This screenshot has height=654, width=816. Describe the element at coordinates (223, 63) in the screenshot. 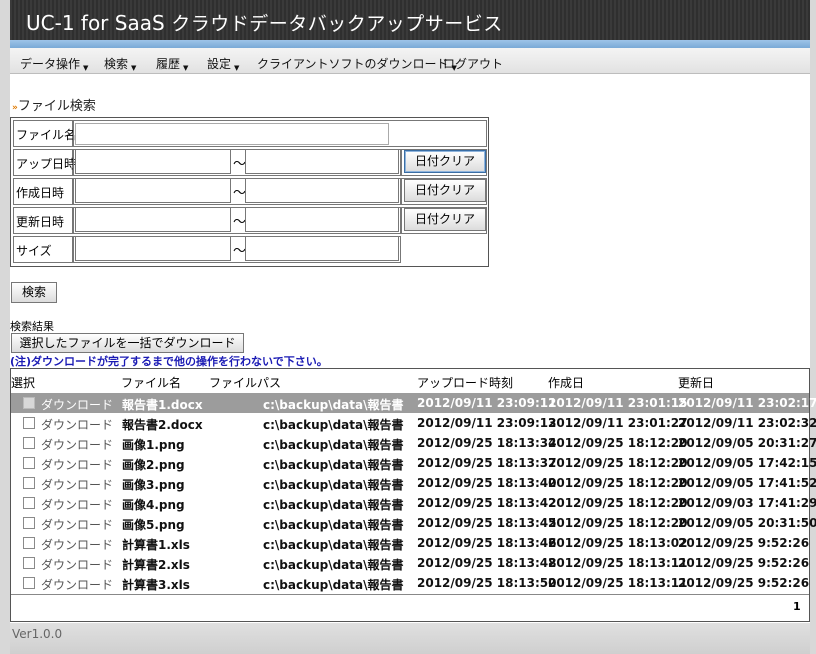

I see `menu-settings: 設定 ▼` at that location.